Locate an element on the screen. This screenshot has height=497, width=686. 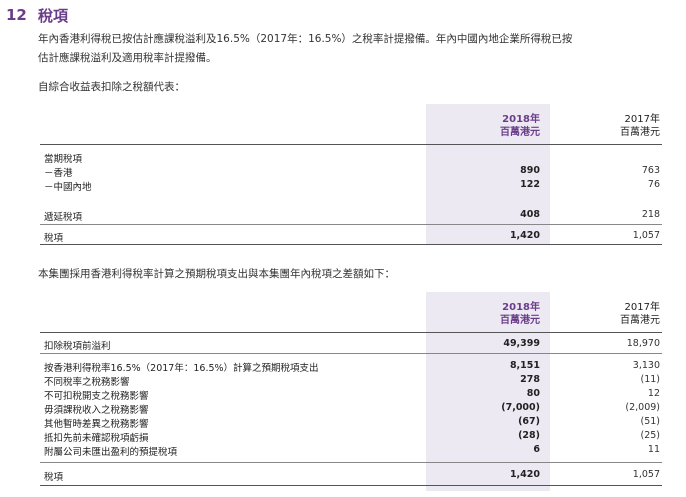
table2-header-2018-year: 2018年 is located at coordinates (521, 307).